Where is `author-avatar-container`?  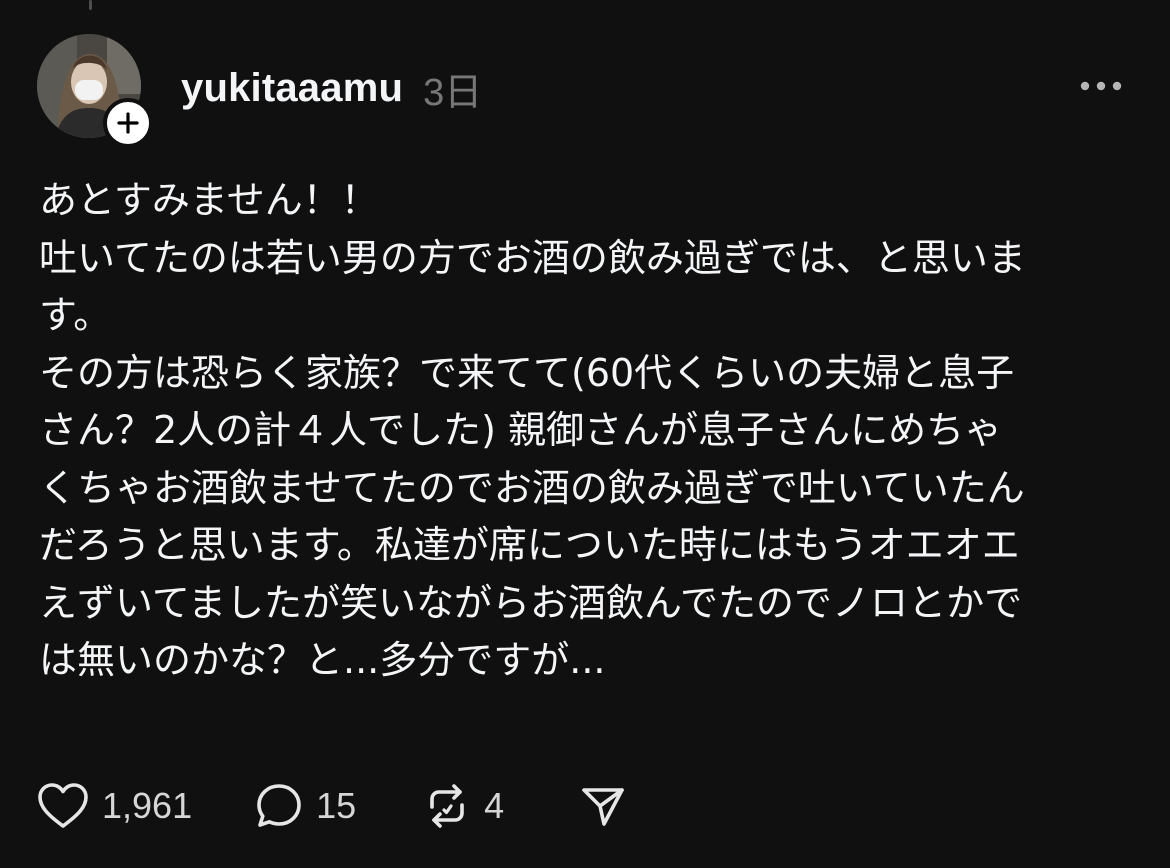 author-avatar-container is located at coordinates (95, 91).